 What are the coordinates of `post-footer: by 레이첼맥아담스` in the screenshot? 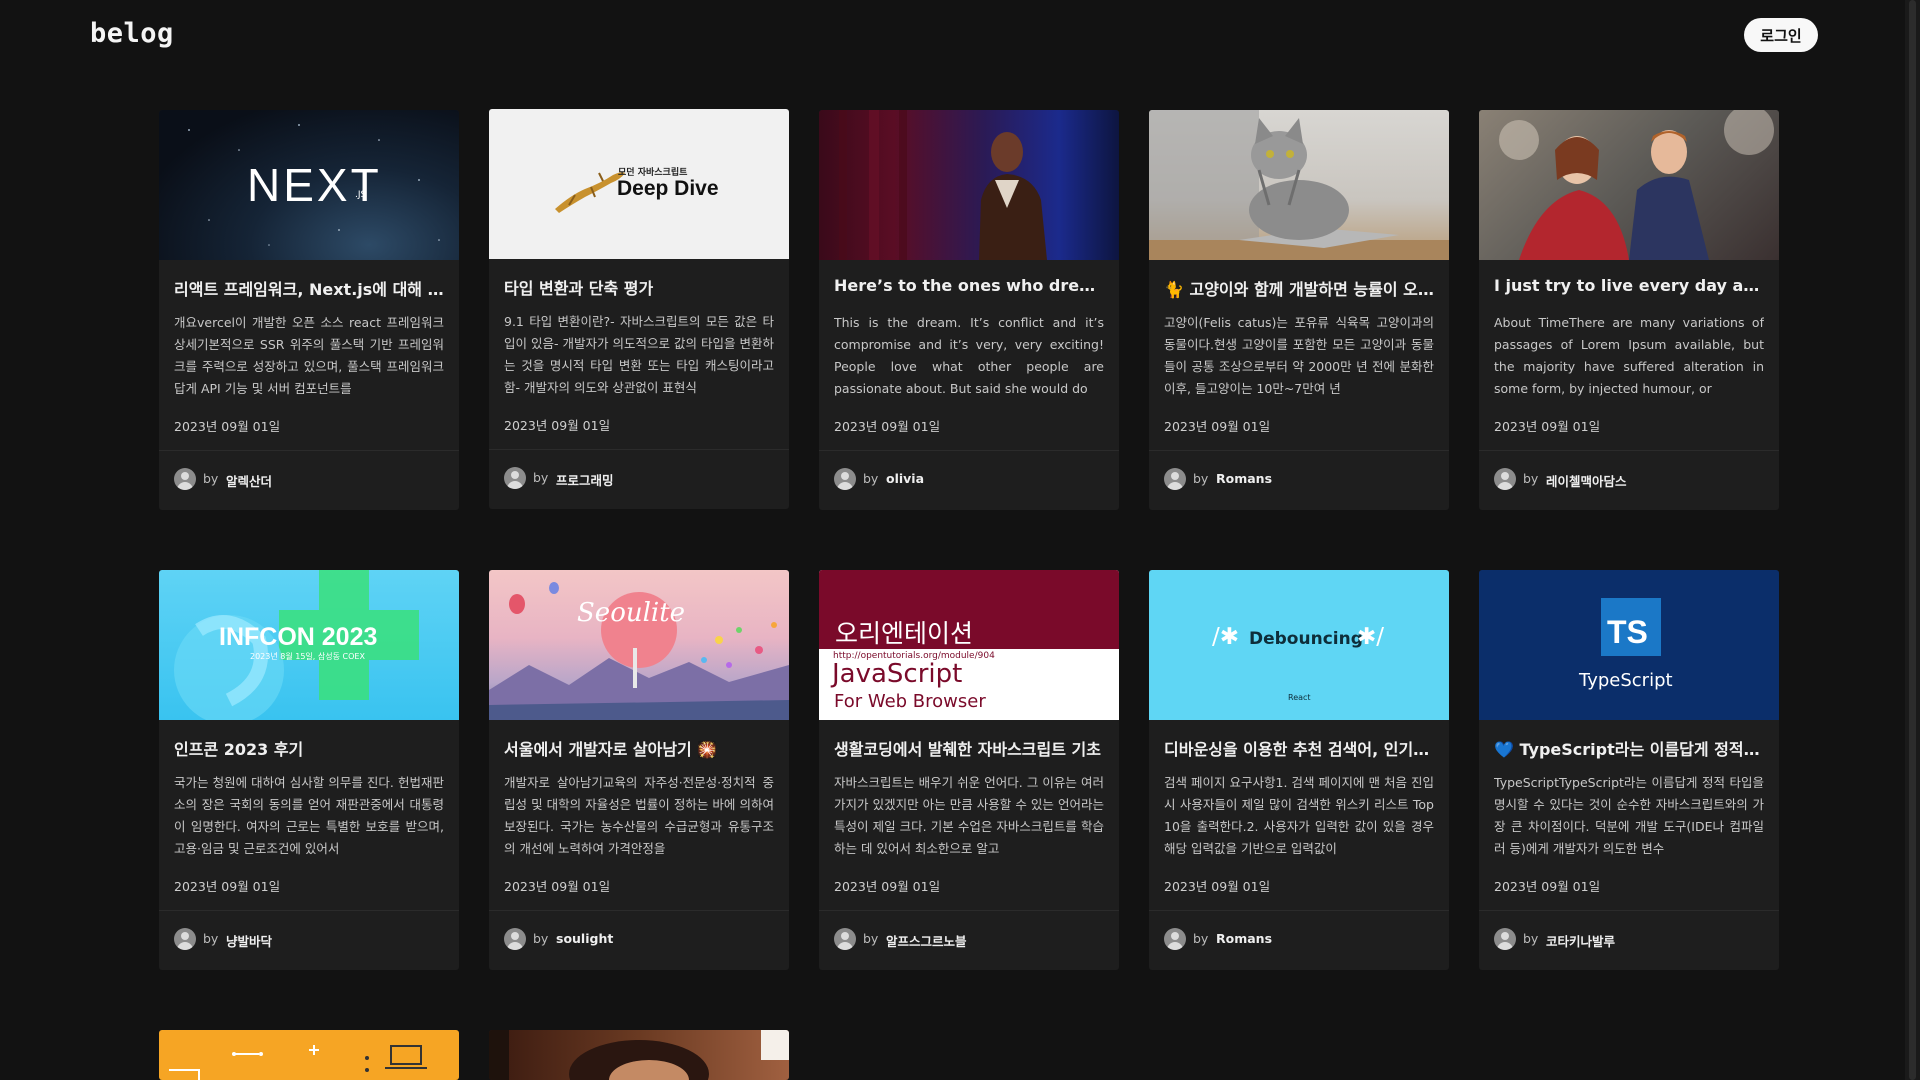 It's located at (1629, 480).